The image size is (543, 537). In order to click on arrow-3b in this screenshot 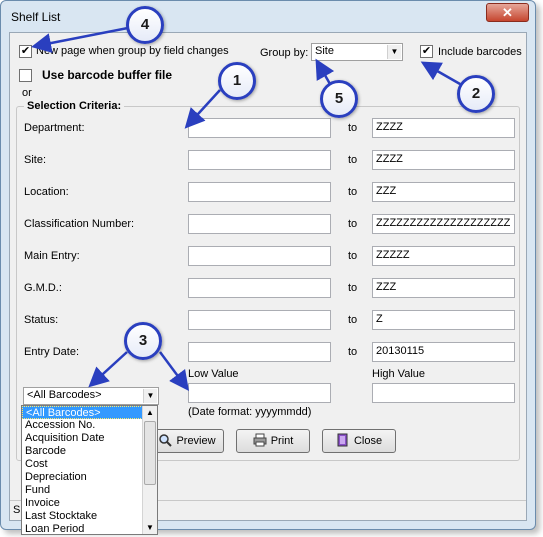, I will do `click(173, 371)`.